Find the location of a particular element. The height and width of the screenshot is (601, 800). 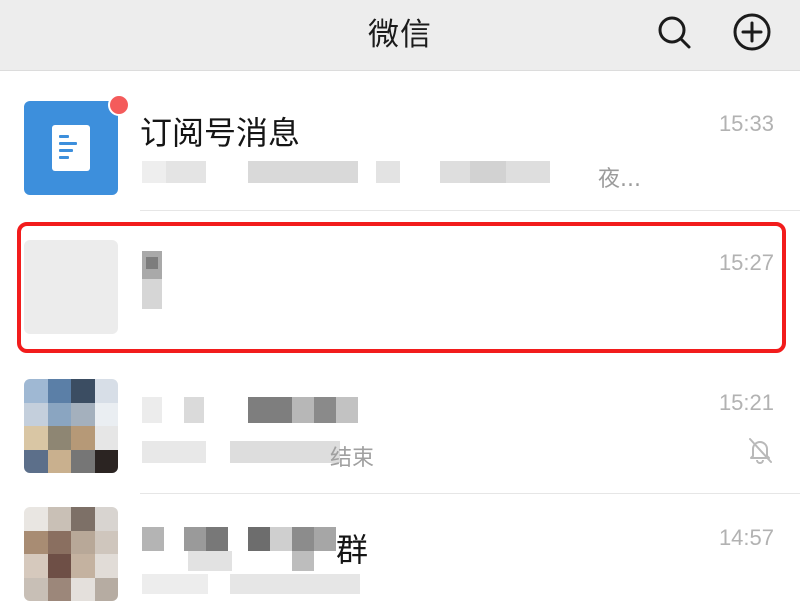

chat-time: 15:21 is located at coordinates (746, 402).